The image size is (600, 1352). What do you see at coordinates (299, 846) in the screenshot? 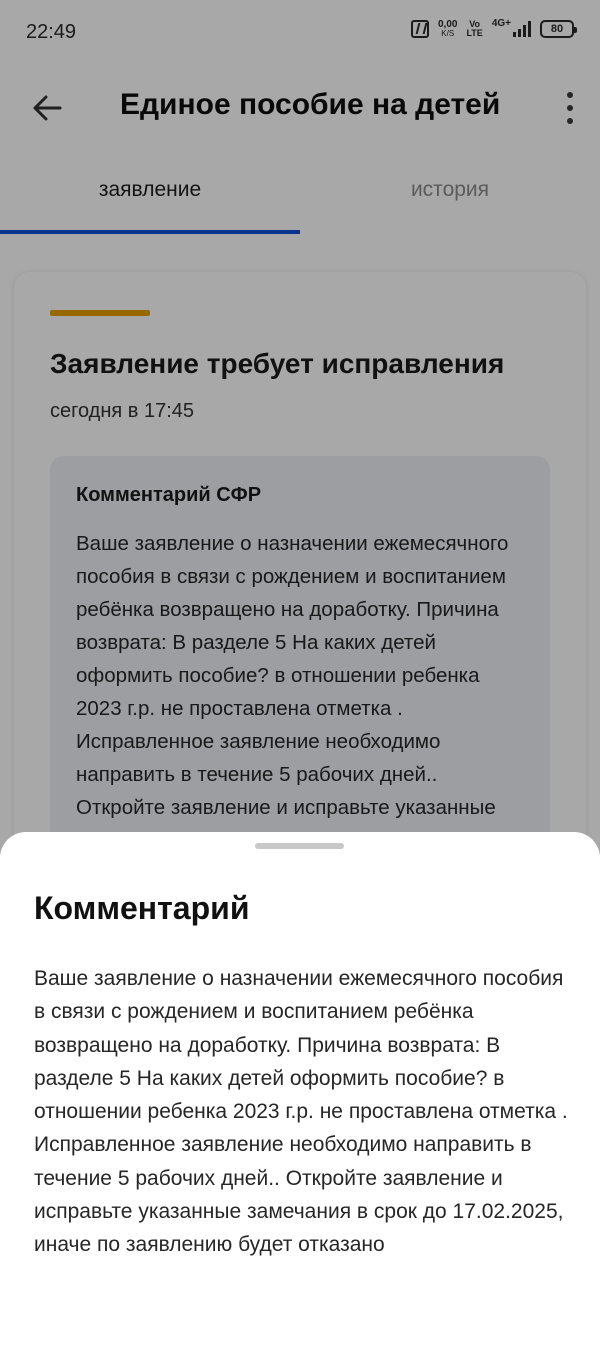
I see `sheet-drag-handle` at bounding box center [299, 846].